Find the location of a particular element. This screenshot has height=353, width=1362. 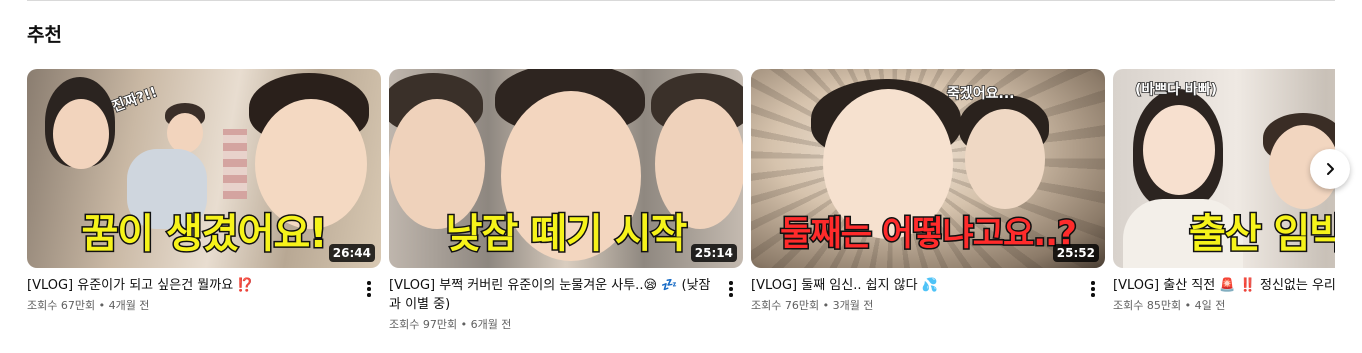

thumbnail-overlay-text: 꿈이 생겼어요! is located at coordinates (204, 234).